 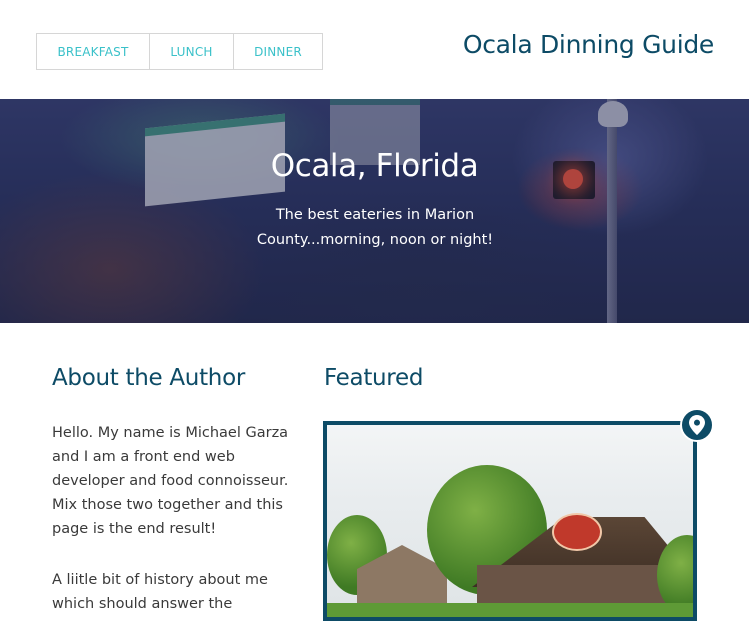 I want to click on meal-nav: BREAKFAST LUNCH DINNER, so click(x=179, y=51).